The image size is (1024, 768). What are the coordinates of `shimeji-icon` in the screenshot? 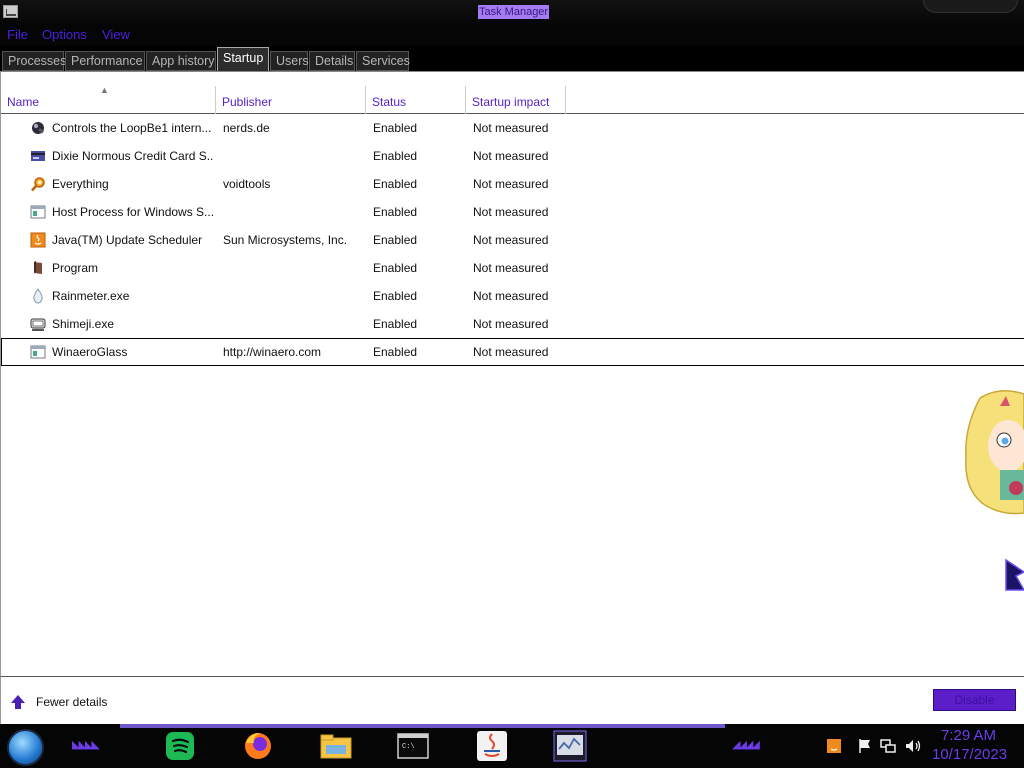 It's located at (38, 324).